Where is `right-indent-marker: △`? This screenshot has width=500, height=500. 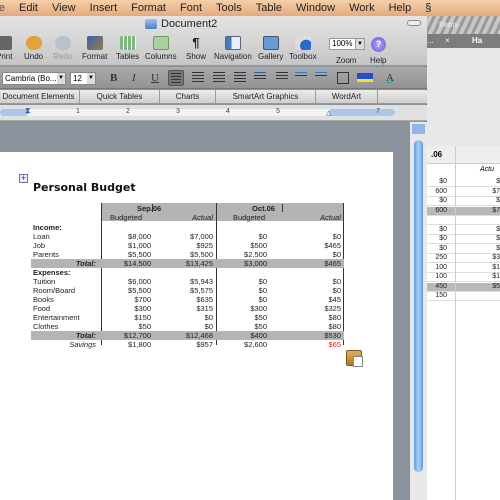
right-indent-marker: △ is located at coordinates (328, 113).